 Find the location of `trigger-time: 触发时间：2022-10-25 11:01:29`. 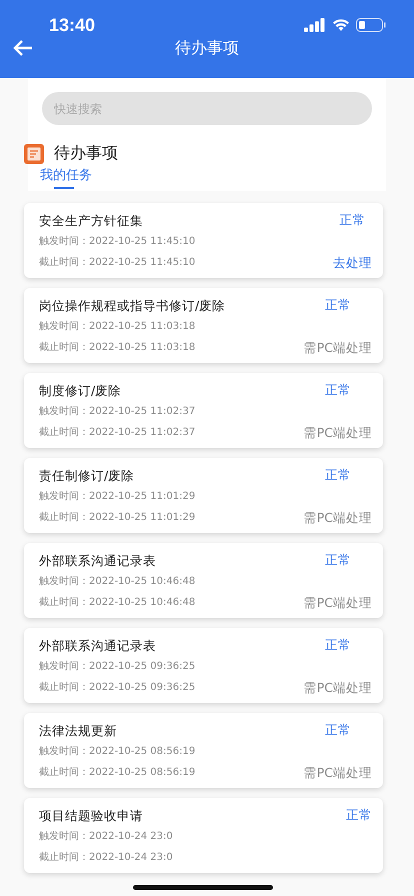

trigger-time: 触发时间：2022-10-25 11:01:29 is located at coordinates (117, 497).